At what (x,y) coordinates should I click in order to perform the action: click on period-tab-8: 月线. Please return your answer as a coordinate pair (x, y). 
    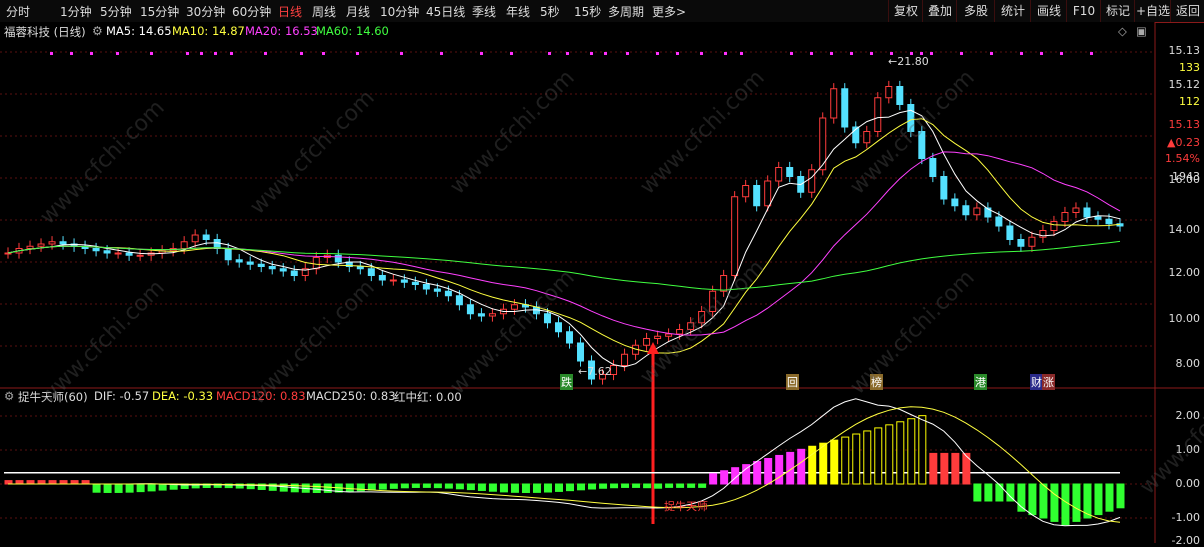
    Looking at the image, I should click on (358, 11).